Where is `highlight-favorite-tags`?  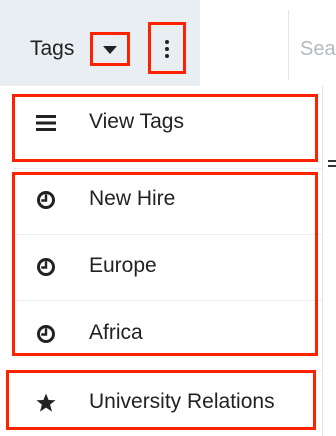
highlight-favorite-tags is located at coordinates (161, 400).